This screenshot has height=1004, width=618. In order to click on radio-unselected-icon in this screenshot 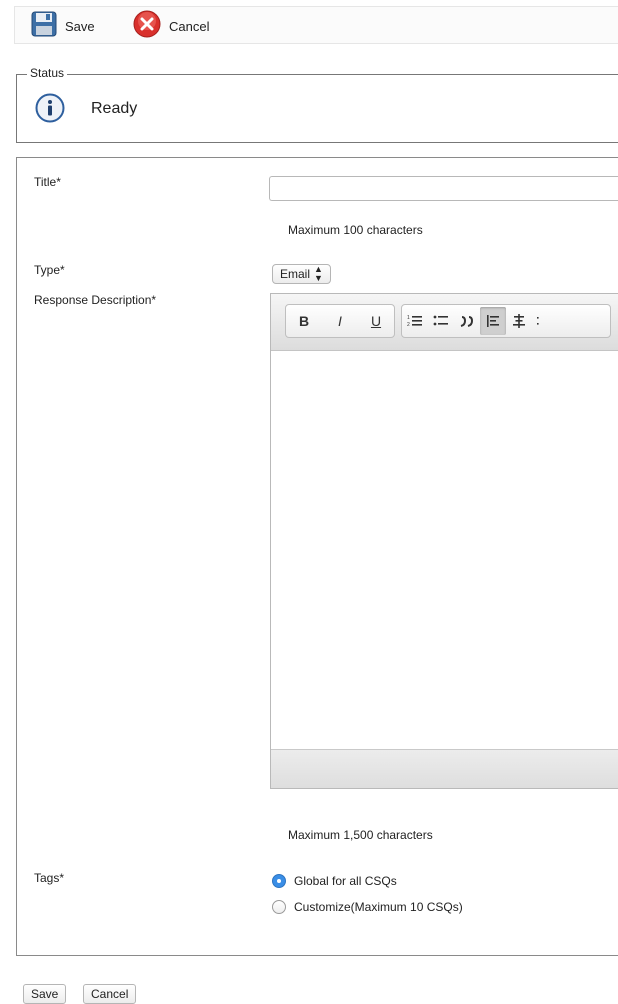, I will do `click(279, 907)`.